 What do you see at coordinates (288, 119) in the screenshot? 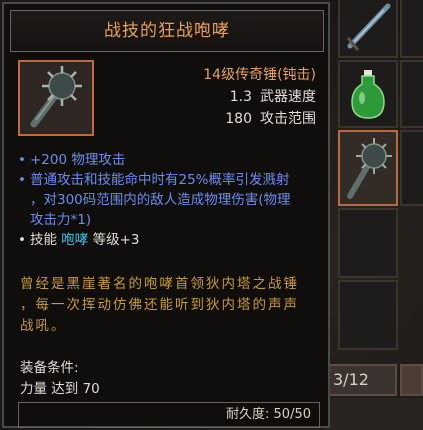
I see `attack-range-label: 攻击范围` at bounding box center [288, 119].